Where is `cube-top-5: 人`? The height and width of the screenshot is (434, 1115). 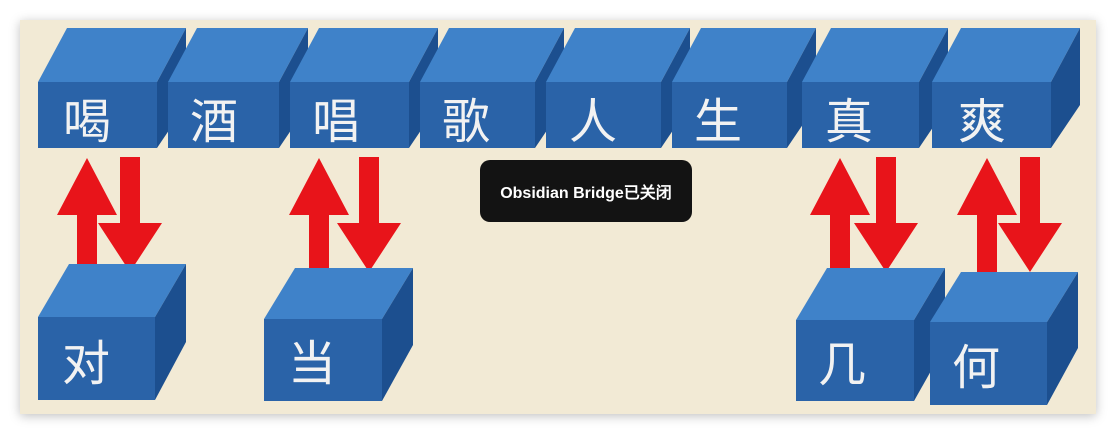 cube-top-5: 人 is located at coordinates (618, 89).